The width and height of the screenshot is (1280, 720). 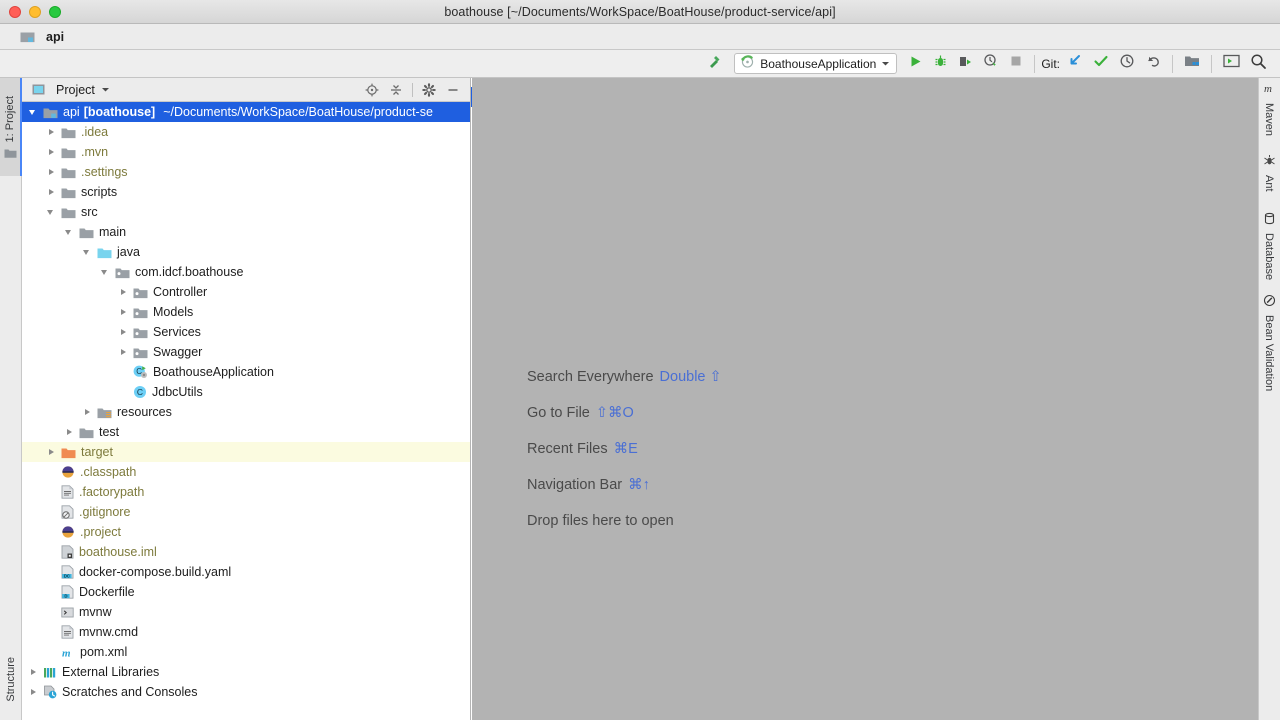 What do you see at coordinates (246, 432) in the screenshot?
I see `tree-row: test` at bounding box center [246, 432].